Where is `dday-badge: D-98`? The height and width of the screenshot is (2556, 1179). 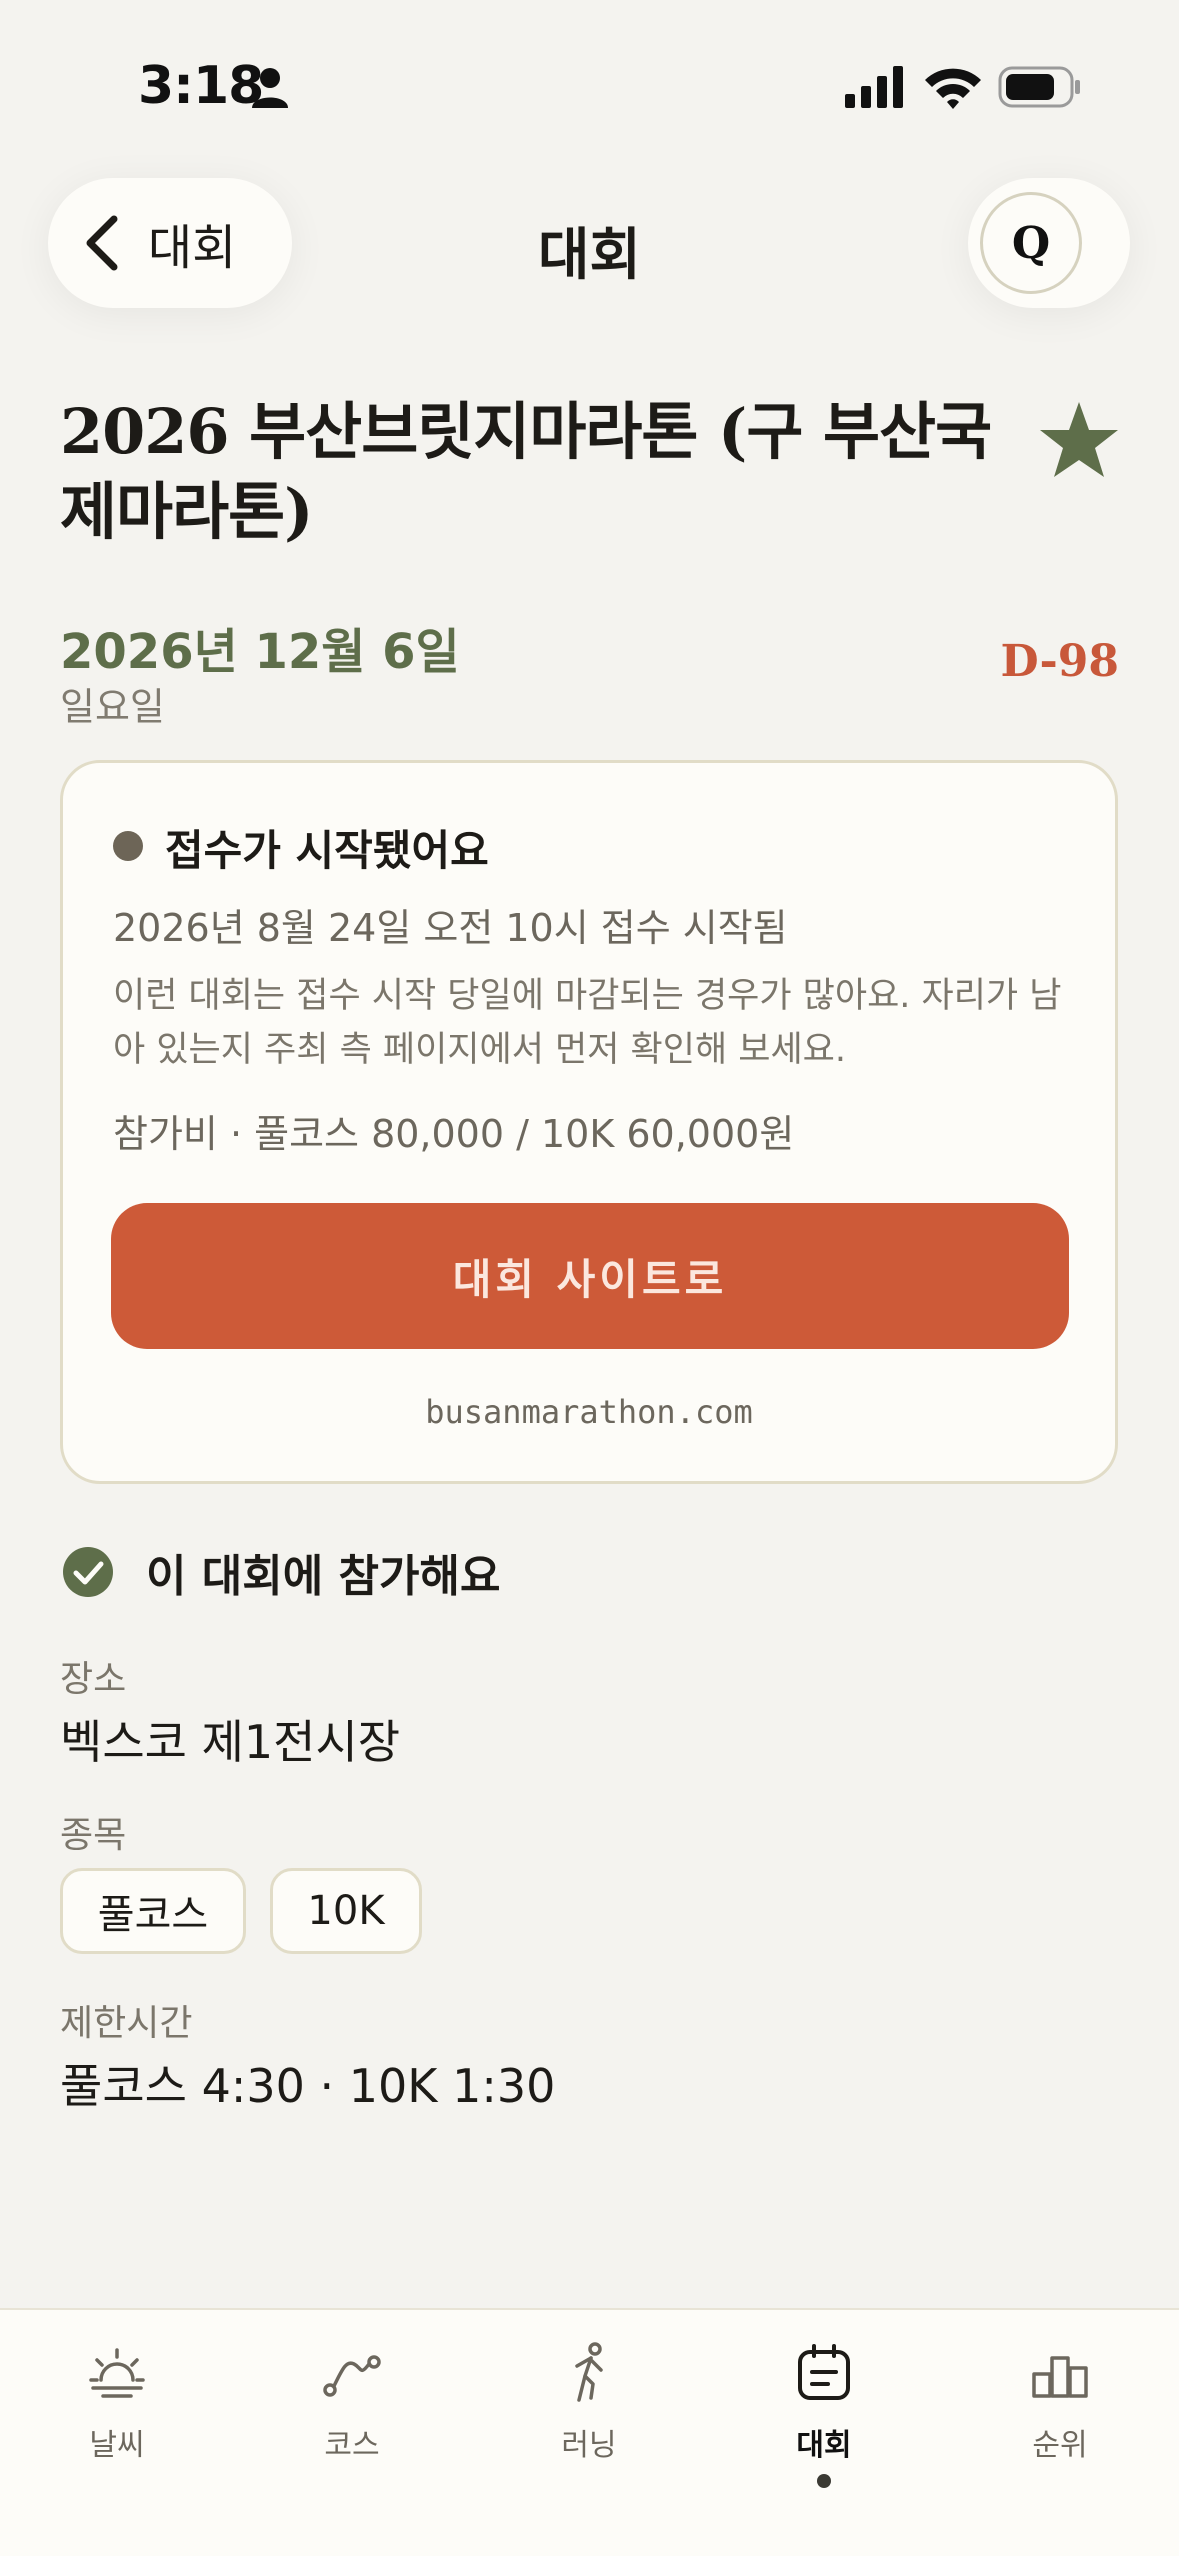 dday-badge: D-98 is located at coordinates (1059, 661).